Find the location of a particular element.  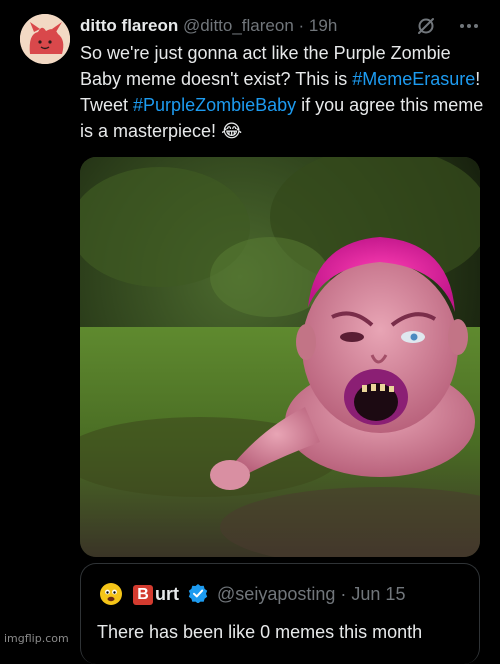

more-icon is located at coordinates (469, 26).